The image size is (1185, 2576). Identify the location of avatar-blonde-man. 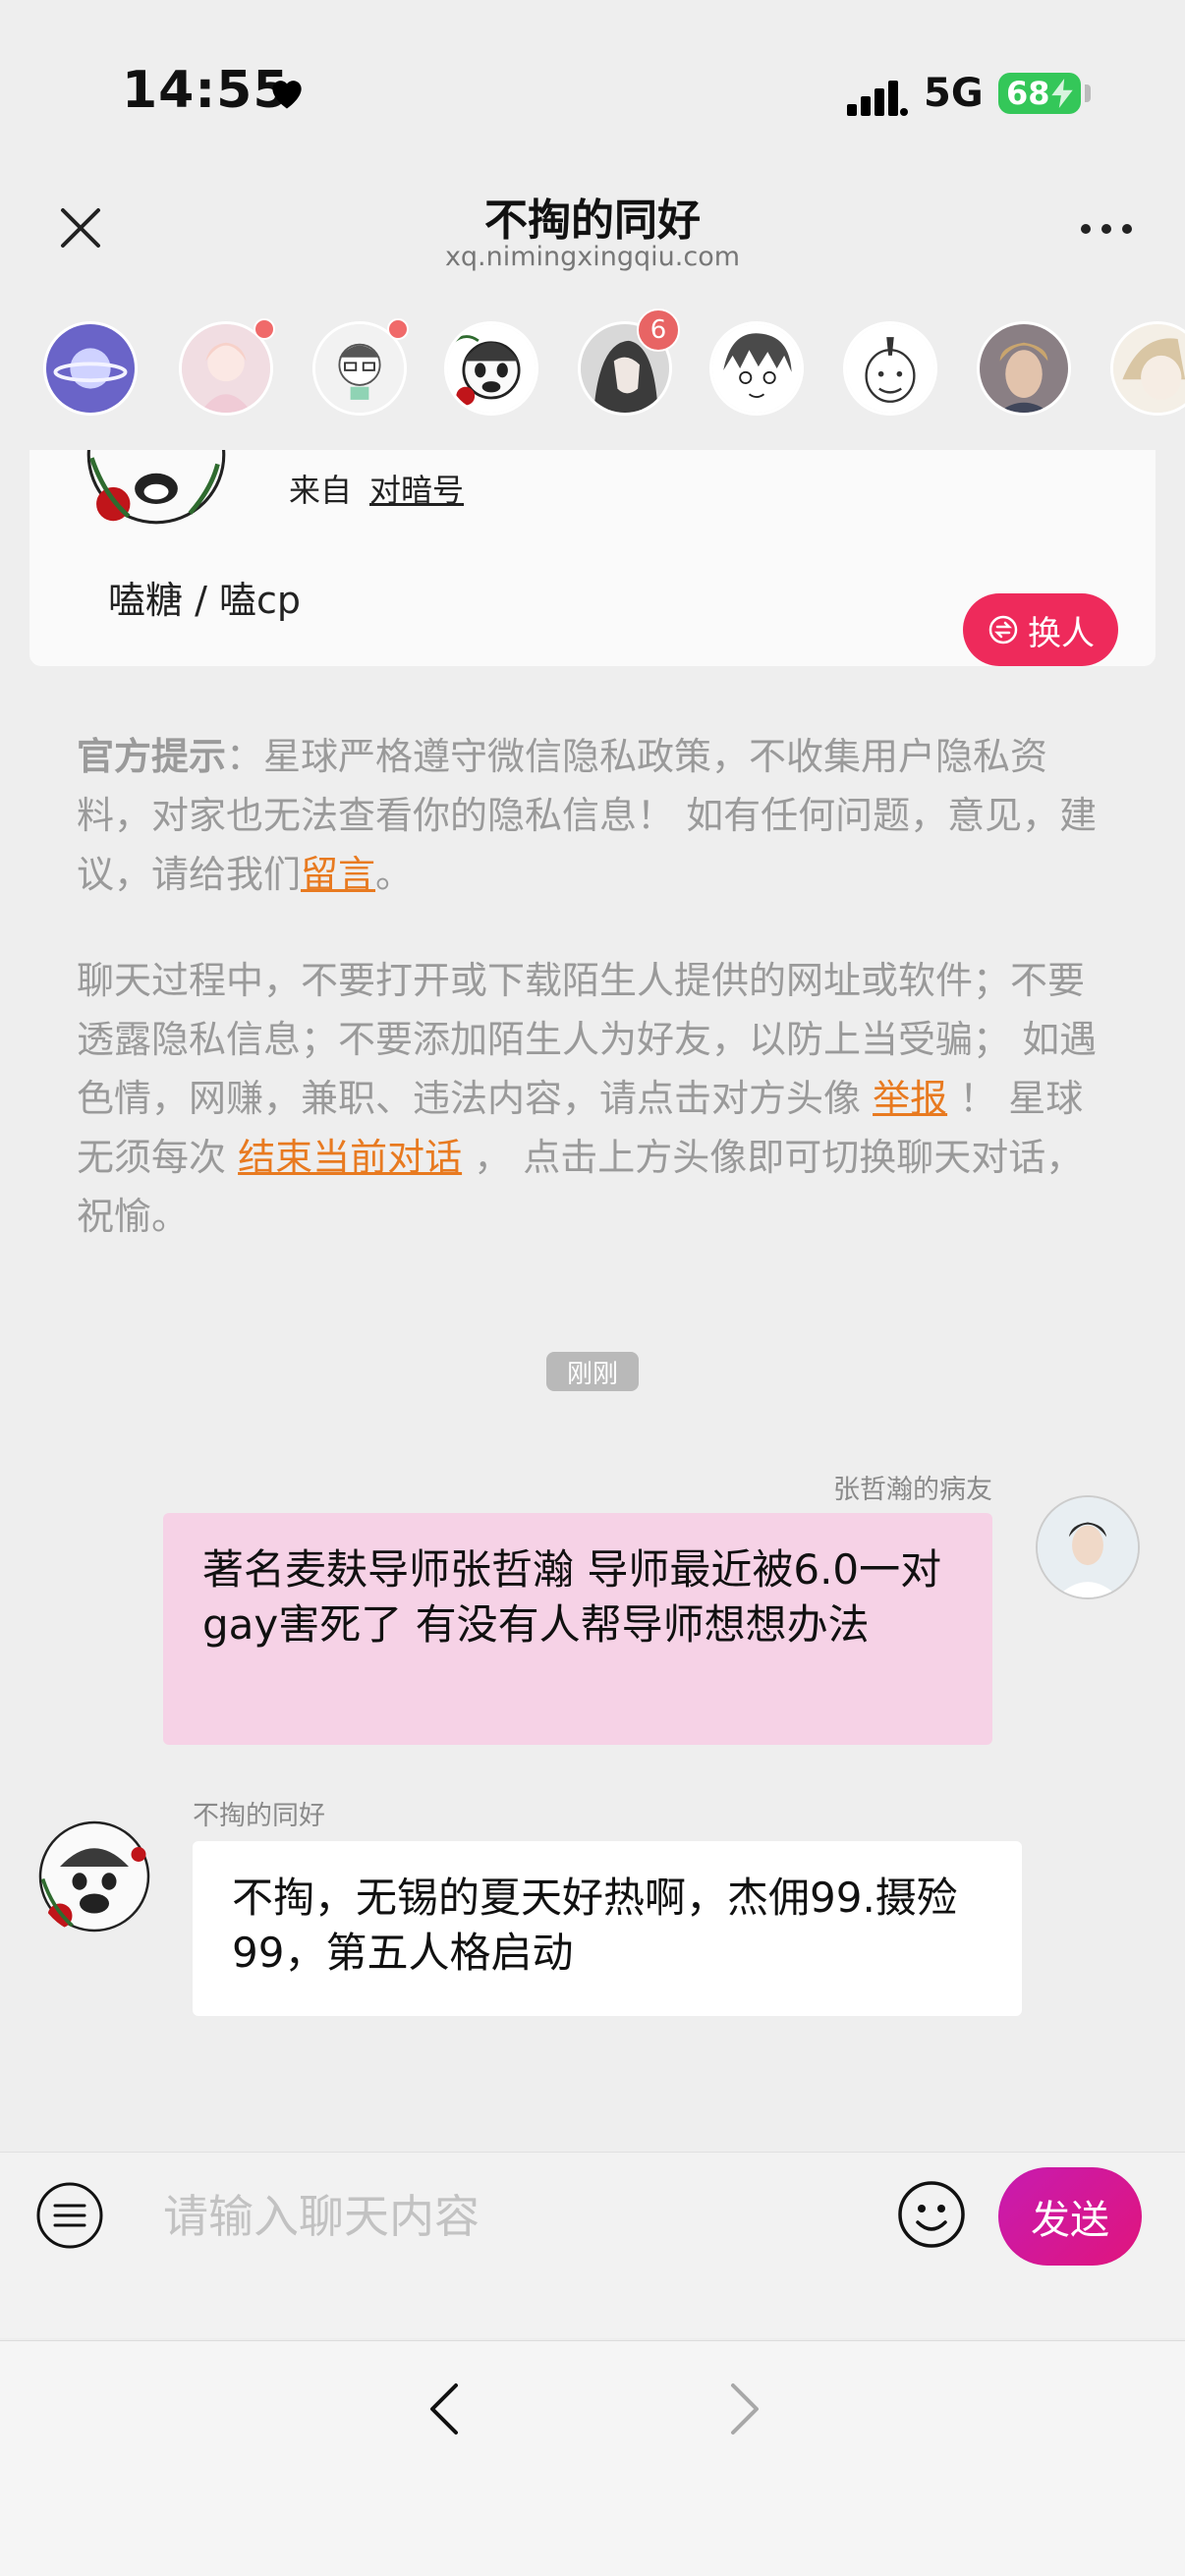
(1024, 368).